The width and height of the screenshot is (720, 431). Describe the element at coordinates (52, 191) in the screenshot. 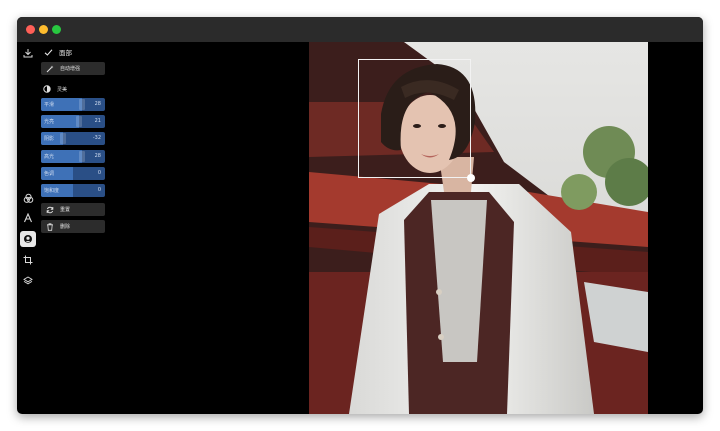

I see `slider-label: 饱和度` at that location.